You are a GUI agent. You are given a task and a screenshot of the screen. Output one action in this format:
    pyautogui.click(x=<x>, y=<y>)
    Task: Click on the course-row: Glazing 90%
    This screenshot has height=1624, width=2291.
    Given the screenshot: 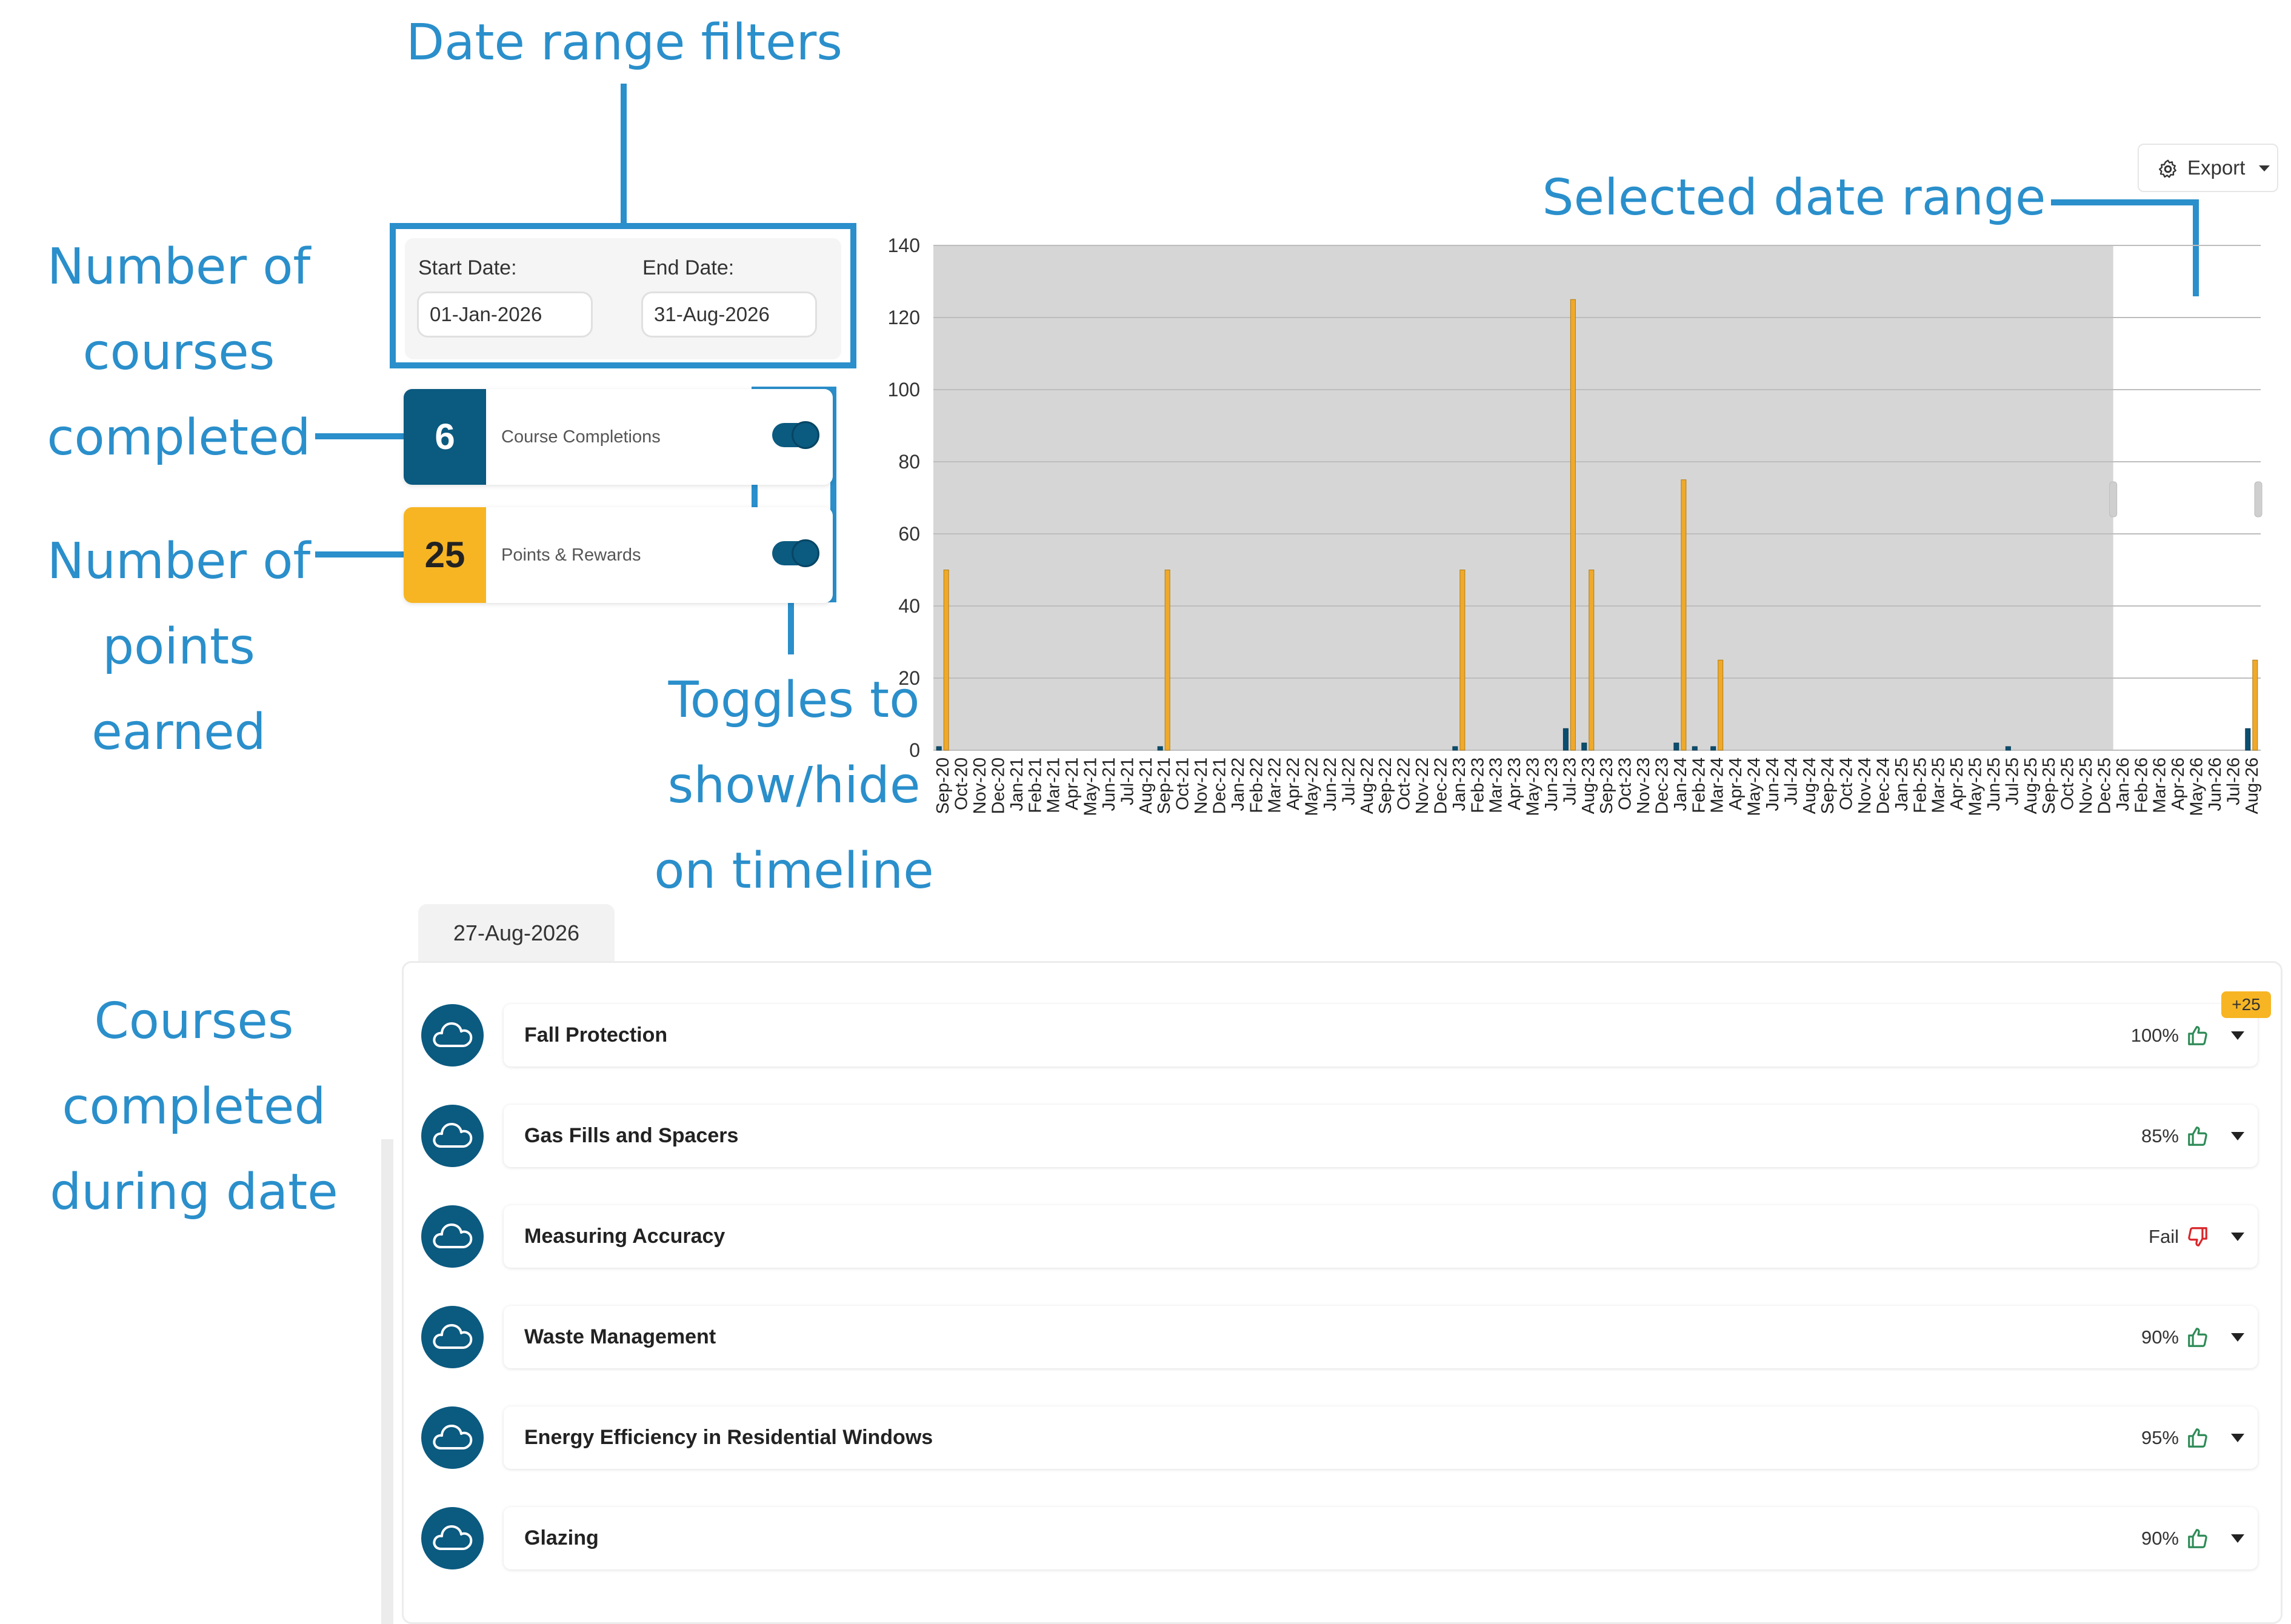 What is the action you would take?
    pyautogui.click(x=1381, y=1538)
    